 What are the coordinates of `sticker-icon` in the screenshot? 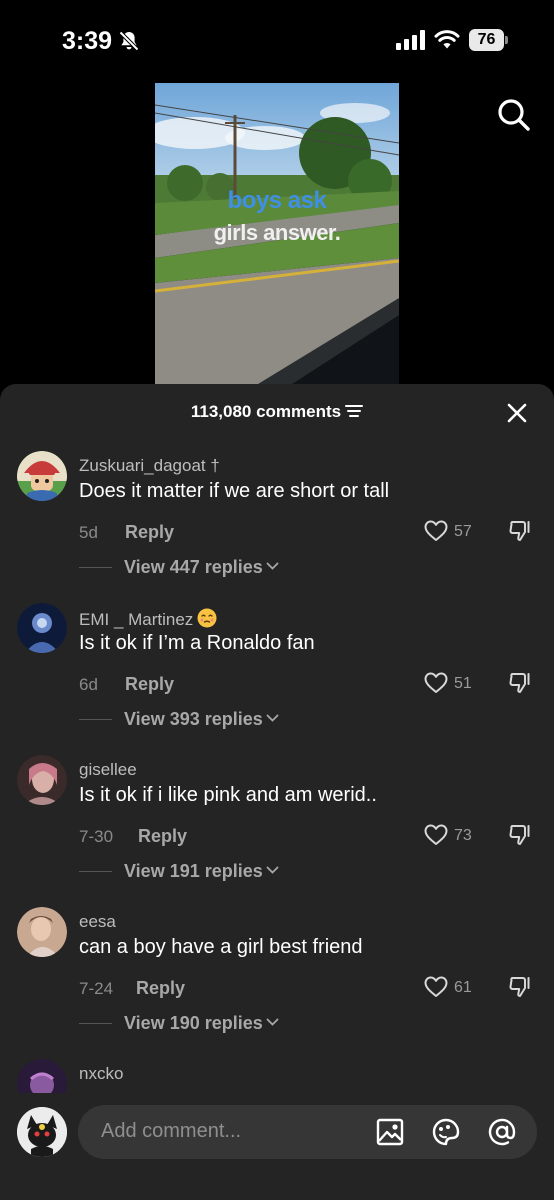 It's located at (446, 1132).